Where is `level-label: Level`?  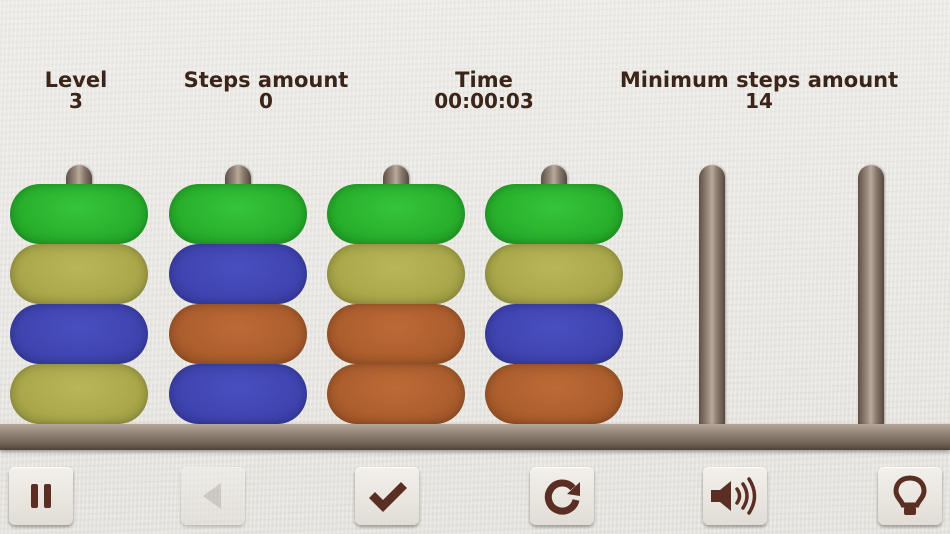
level-label: Level is located at coordinates (76, 80).